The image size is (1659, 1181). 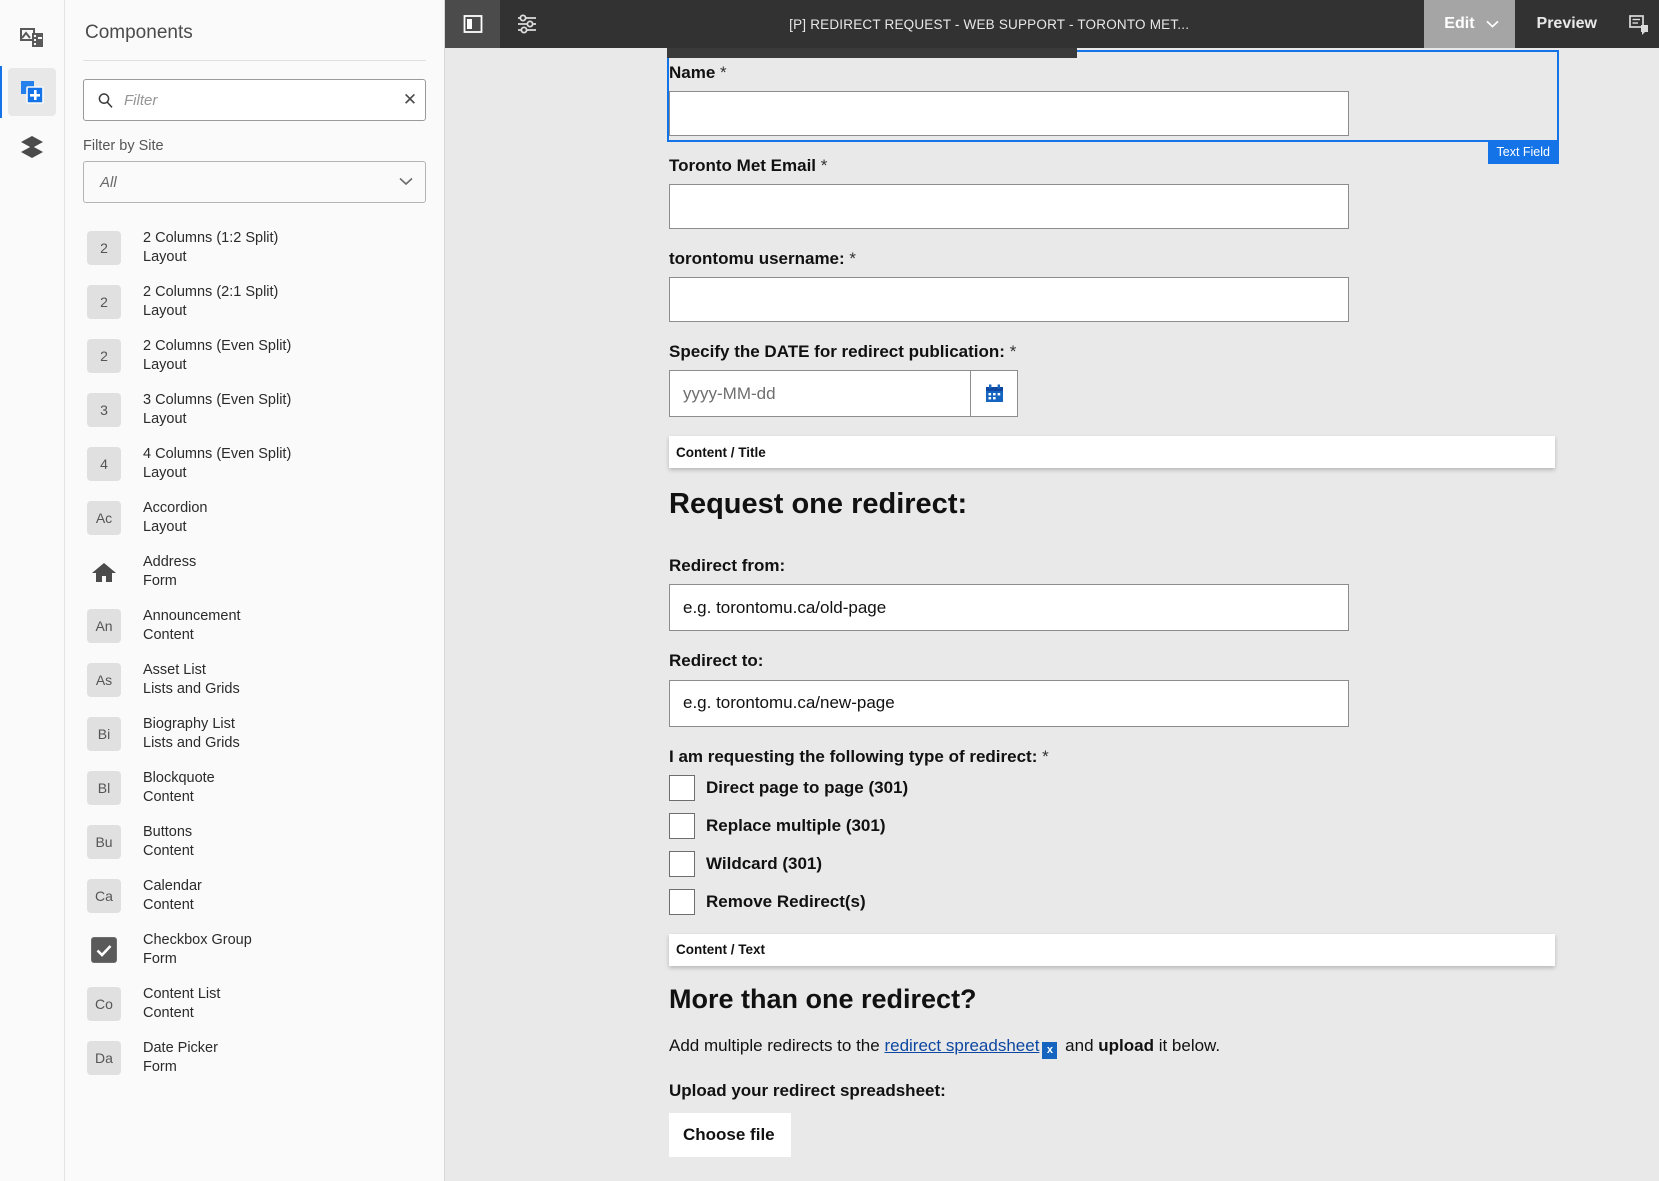 What do you see at coordinates (1164, 863) in the screenshot?
I see `checkbox-row: Wildcard (301)` at bounding box center [1164, 863].